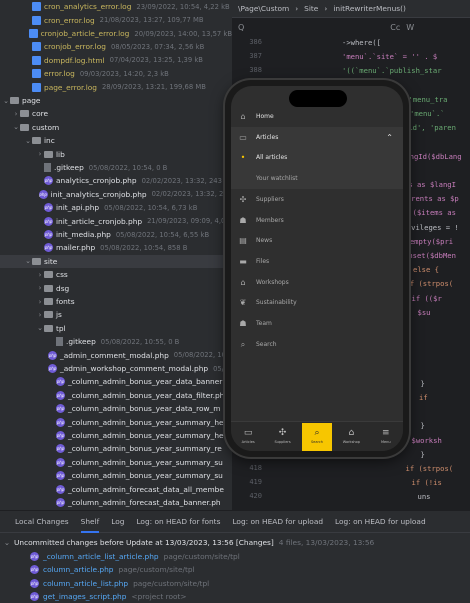 The image size is (470, 603). What do you see at coordinates (116, 489) in the screenshot?
I see `tree-row: php _column_admin_forecast_data_all_membe` at bounding box center [116, 489].